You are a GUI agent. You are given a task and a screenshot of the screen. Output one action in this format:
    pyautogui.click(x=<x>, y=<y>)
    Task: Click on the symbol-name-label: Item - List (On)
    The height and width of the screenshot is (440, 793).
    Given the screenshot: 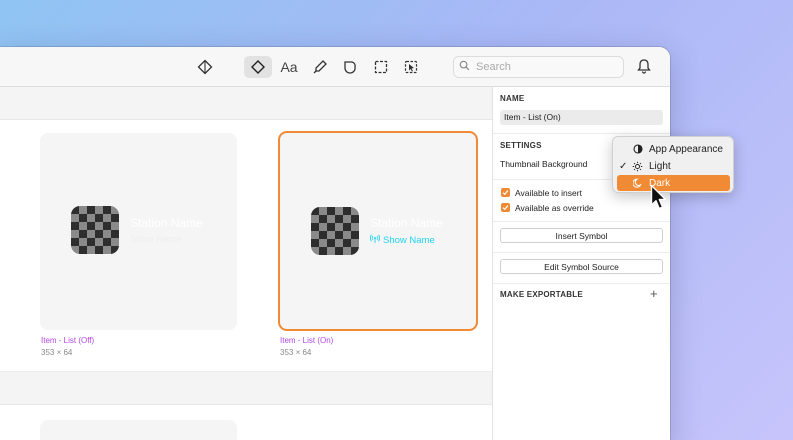 What is the action you would take?
    pyautogui.click(x=306, y=340)
    